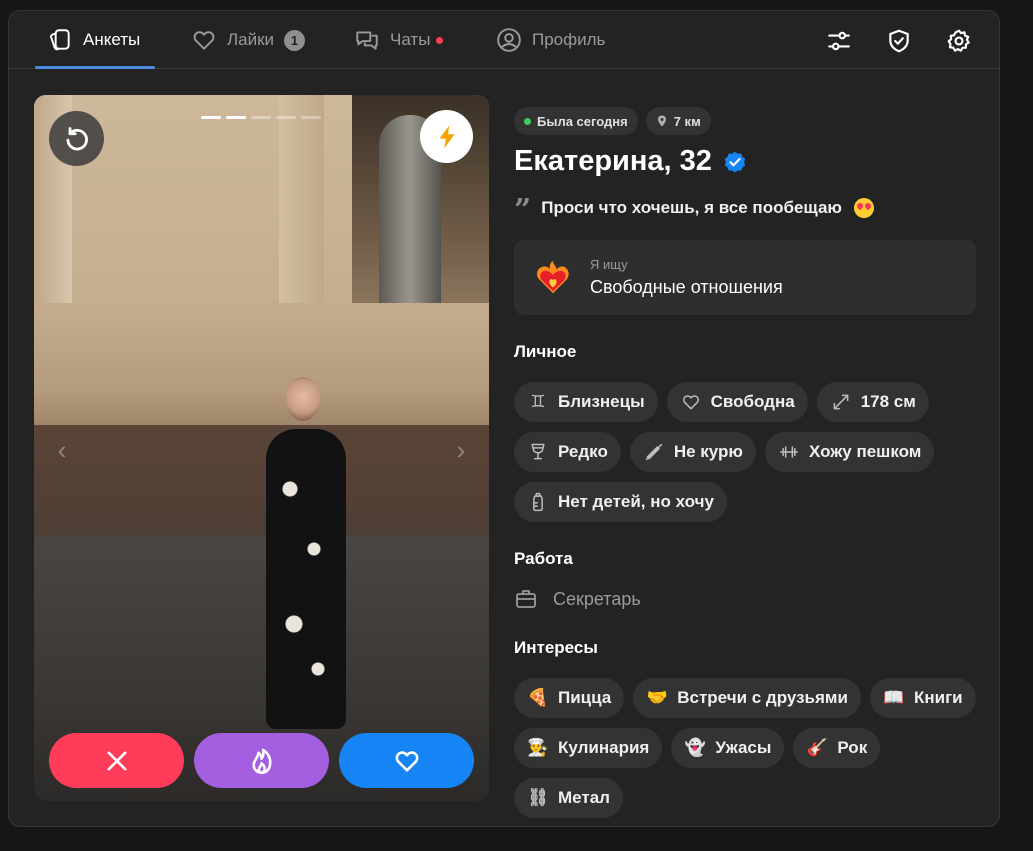  Describe the element at coordinates (553, 276) in the screenshot. I see `heart-on-fire-icon` at that location.